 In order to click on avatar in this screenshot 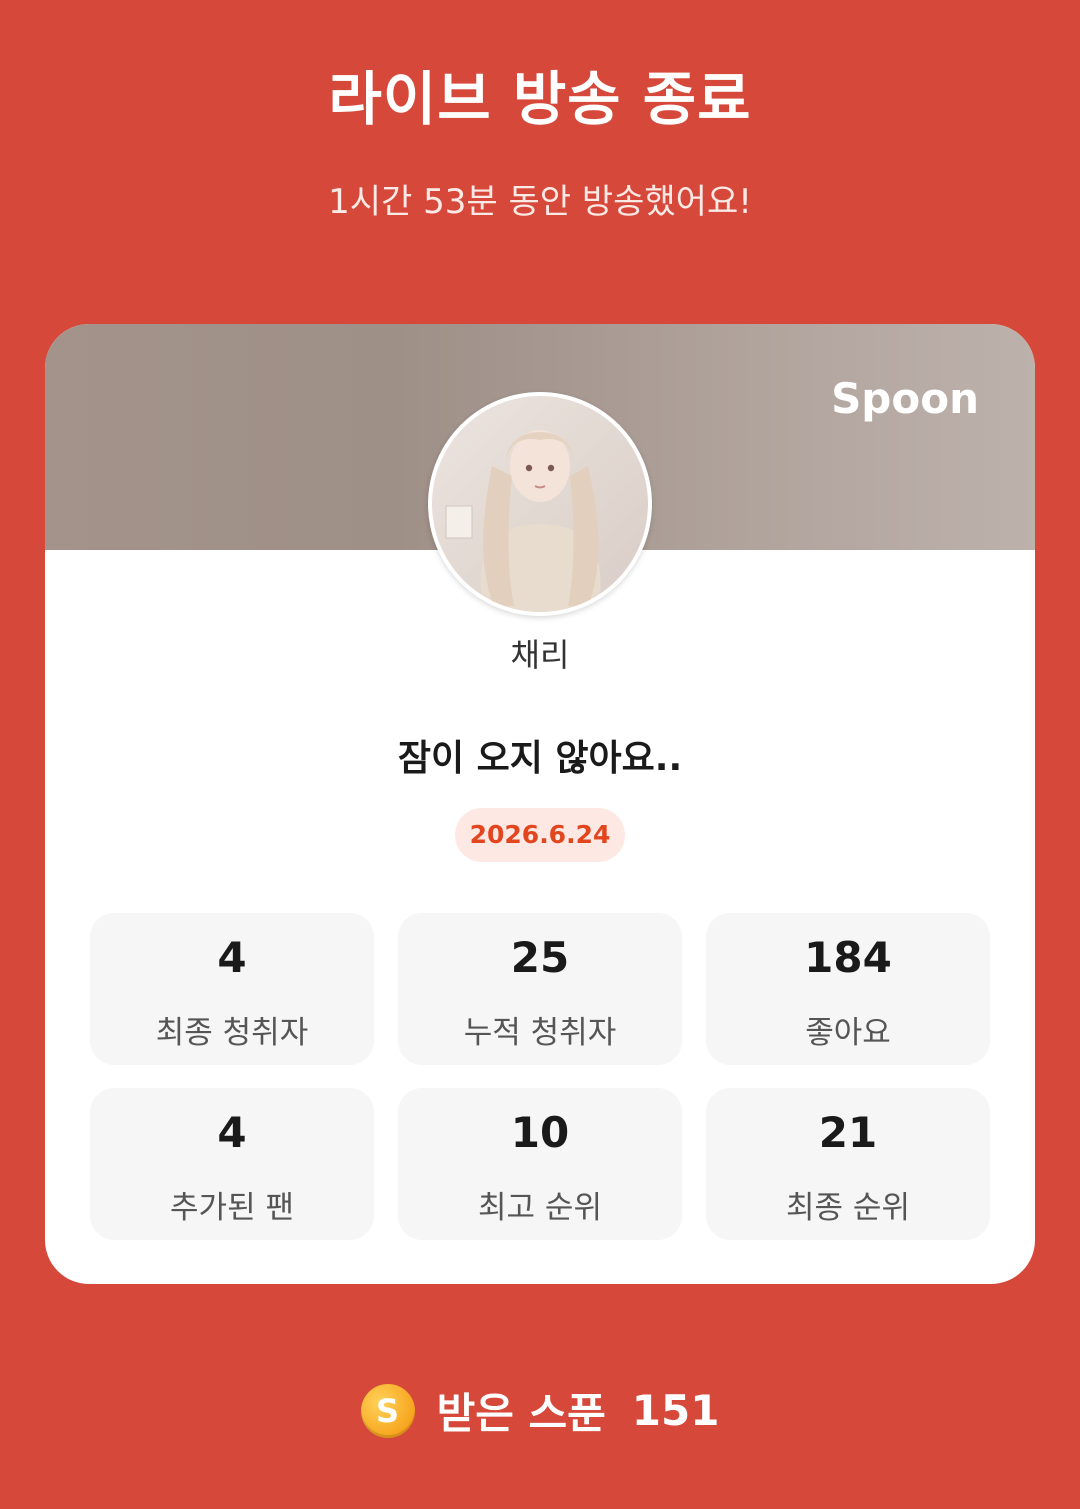, I will do `click(540, 504)`.